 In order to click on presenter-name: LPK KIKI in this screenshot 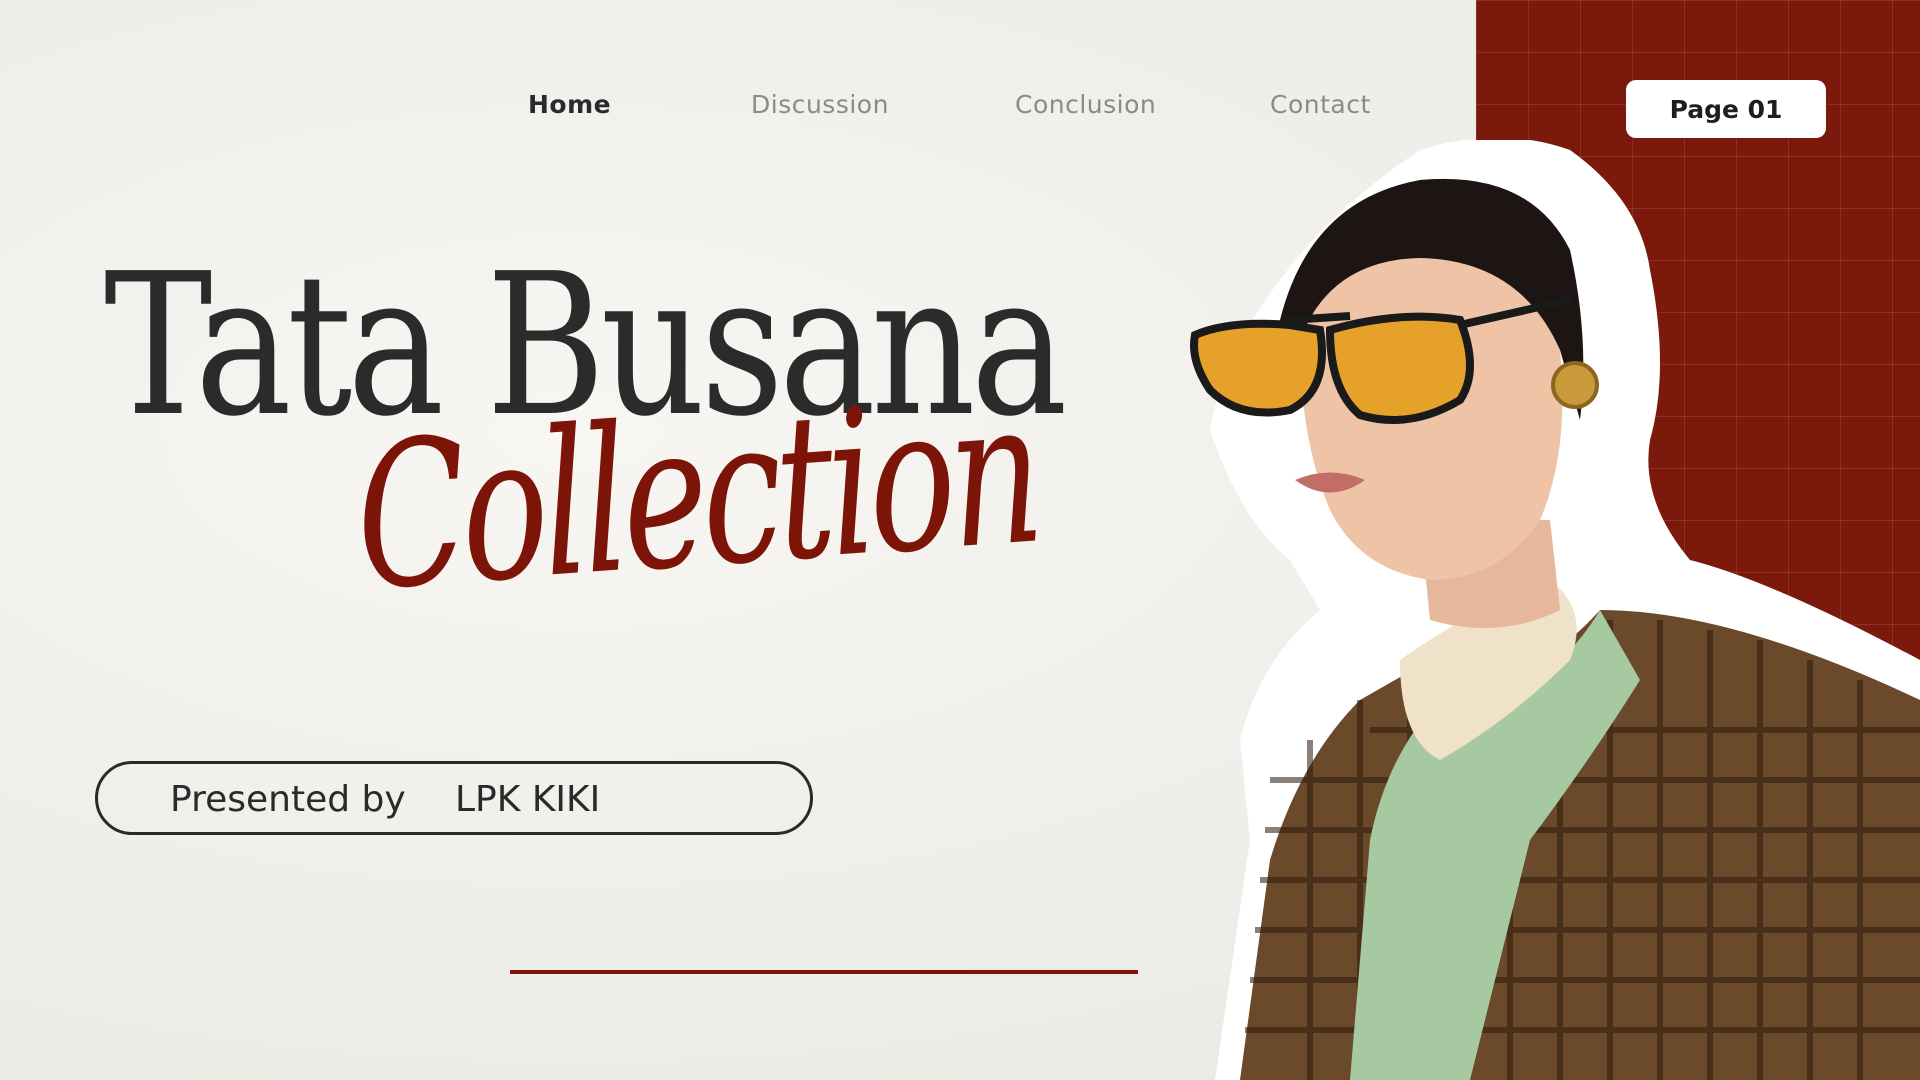, I will do `click(528, 799)`.